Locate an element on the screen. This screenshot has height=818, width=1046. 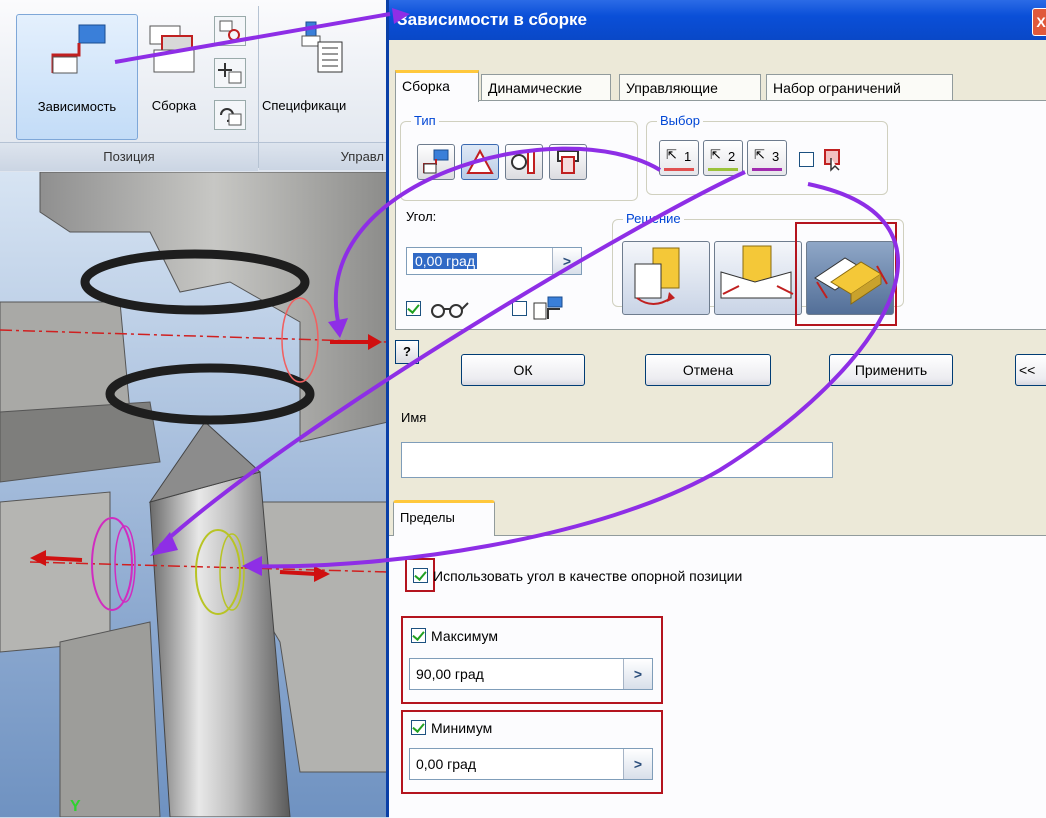
tab-constraint-set: Набор ограничений is located at coordinates (859, 87).